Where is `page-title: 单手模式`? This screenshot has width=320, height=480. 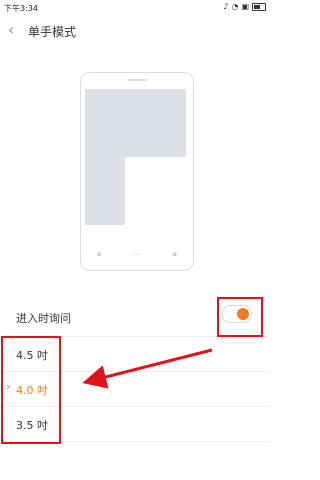 page-title: 单手模式 is located at coordinates (52, 32).